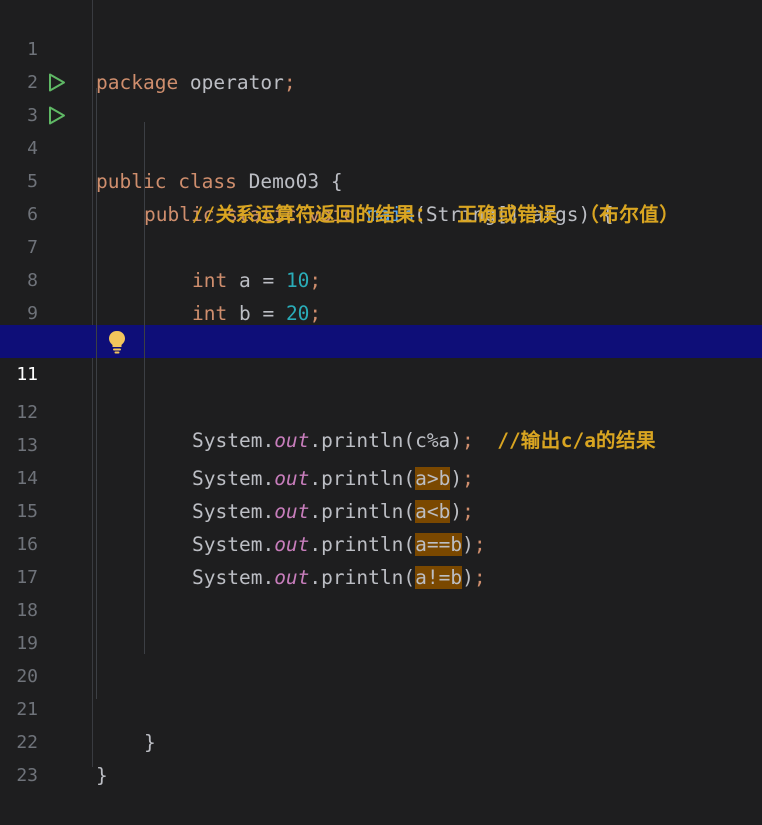 This screenshot has height=825, width=762. I want to click on code-line-17: 17, so click(381, 558).